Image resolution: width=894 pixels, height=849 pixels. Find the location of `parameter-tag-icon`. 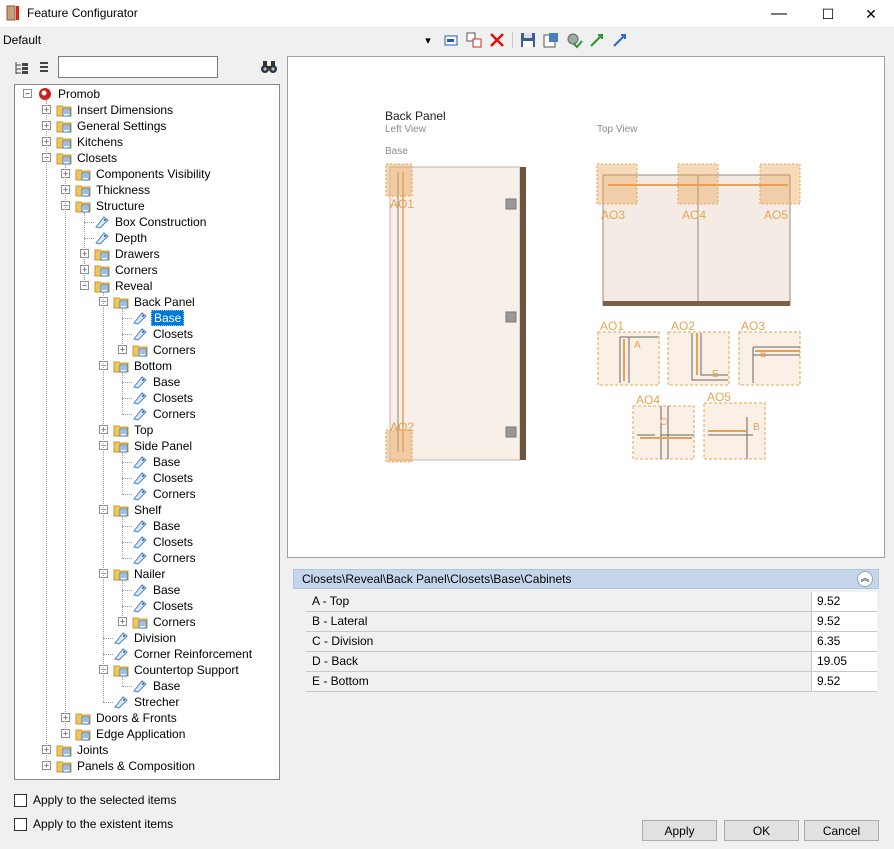

parameter-tag-icon is located at coordinates (121, 638).